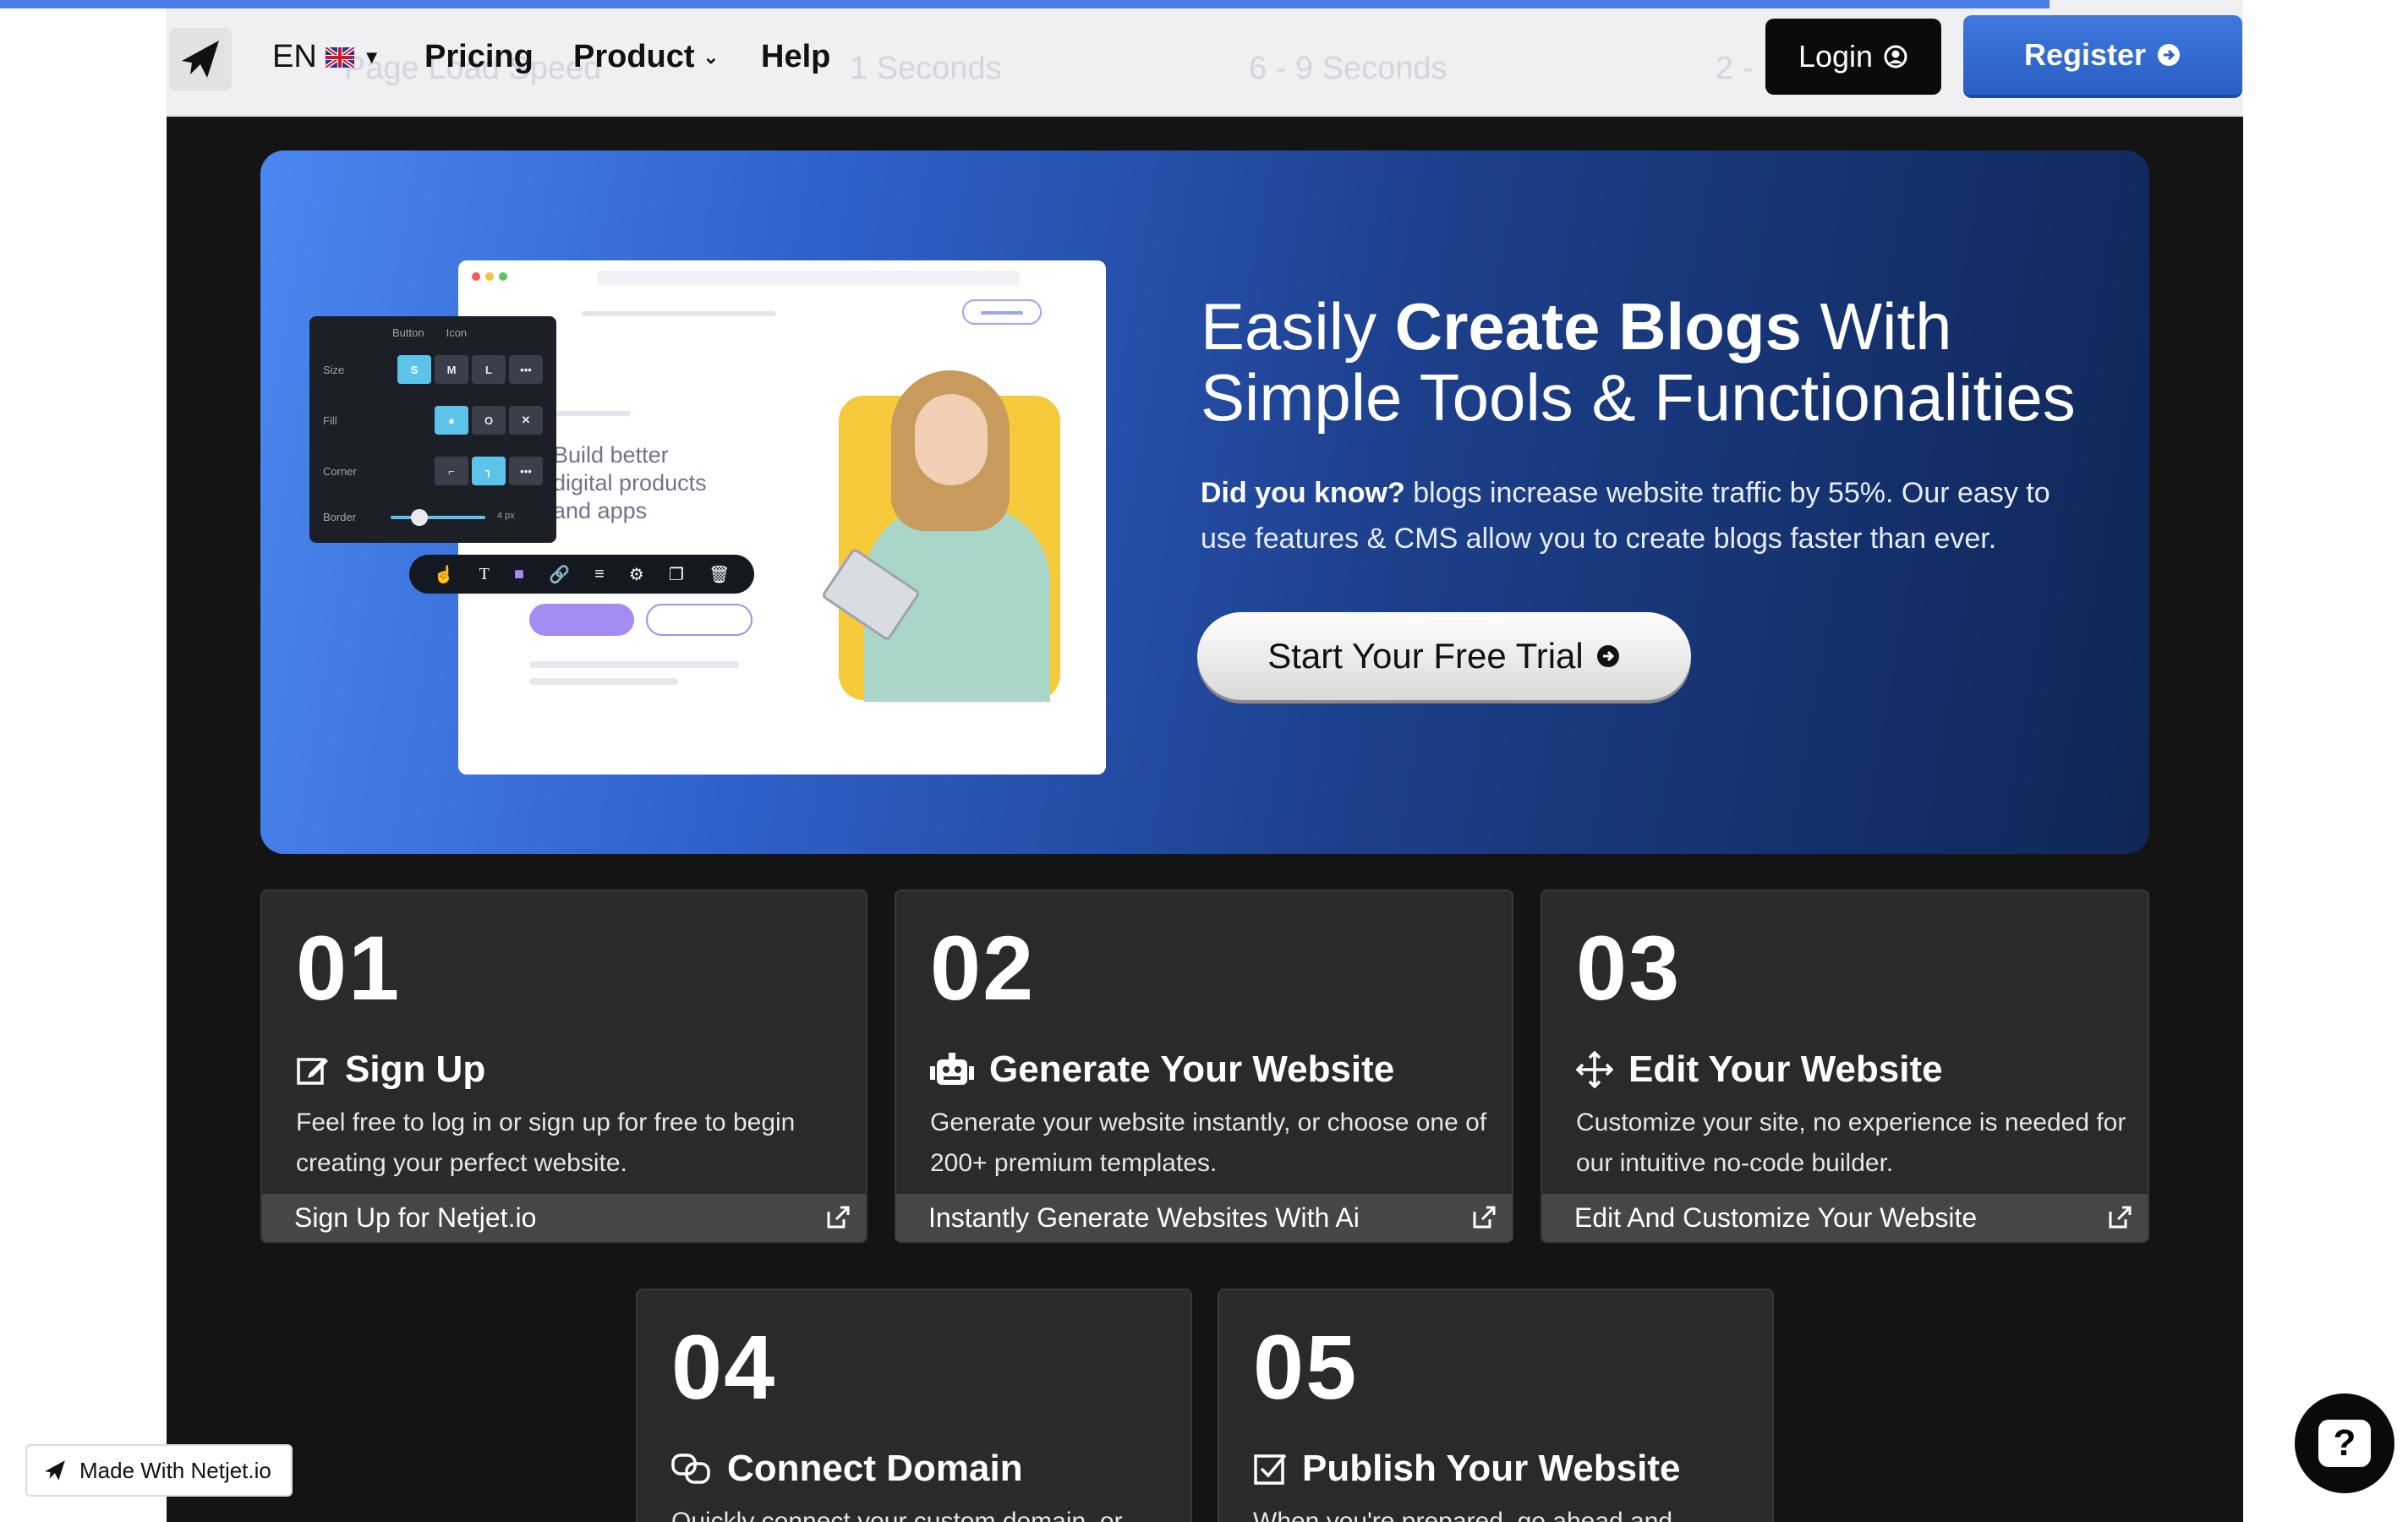  Describe the element at coordinates (559, 574) in the screenshot. I see `link-icon: 🔗` at that location.